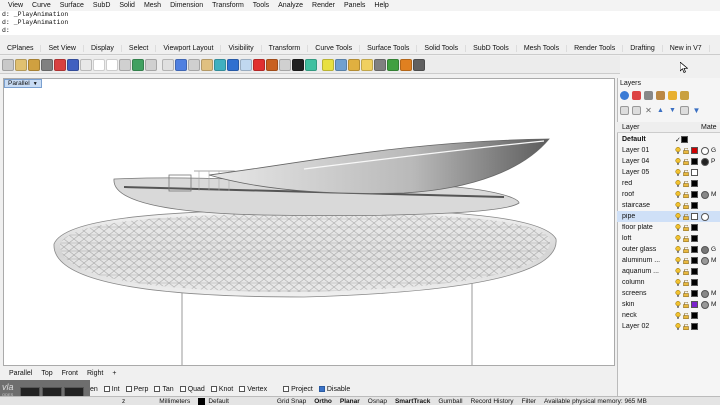  What do you see at coordinates (290, 5) in the screenshot?
I see `menu-item-analyze: Analyze` at bounding box center [290, 5].